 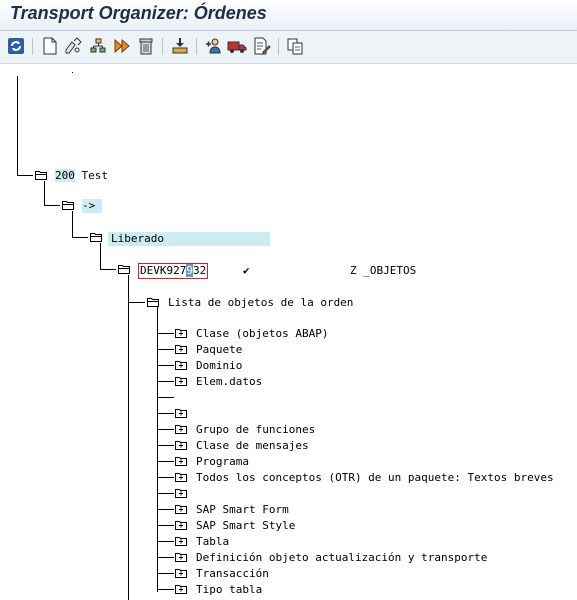 I want to click on object-type-item: Clase de mensajes, so click(x=252, y=446).